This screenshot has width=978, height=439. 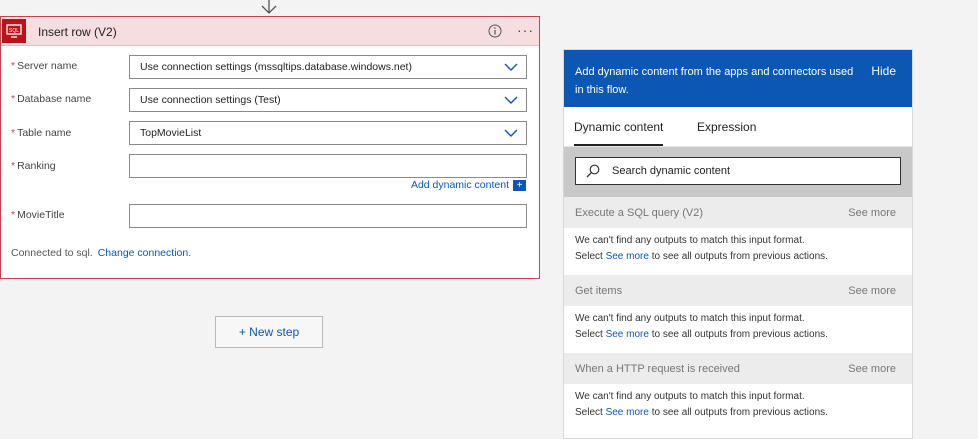 I want to click on database-name-dropdown: Use connection settings (Test), so click(x=328, y=100).